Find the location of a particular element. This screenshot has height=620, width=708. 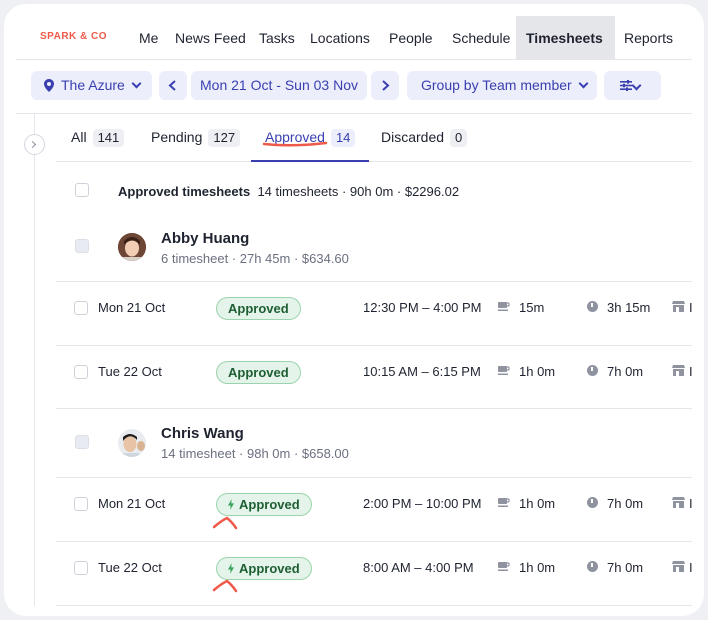

tab-label: Pending is located at coordinates (177, 137).